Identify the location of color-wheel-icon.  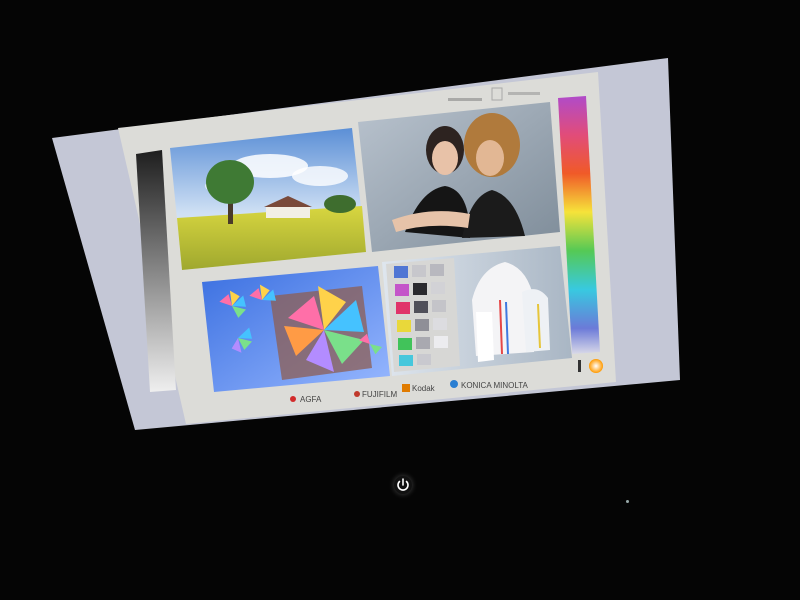
(596, 366).